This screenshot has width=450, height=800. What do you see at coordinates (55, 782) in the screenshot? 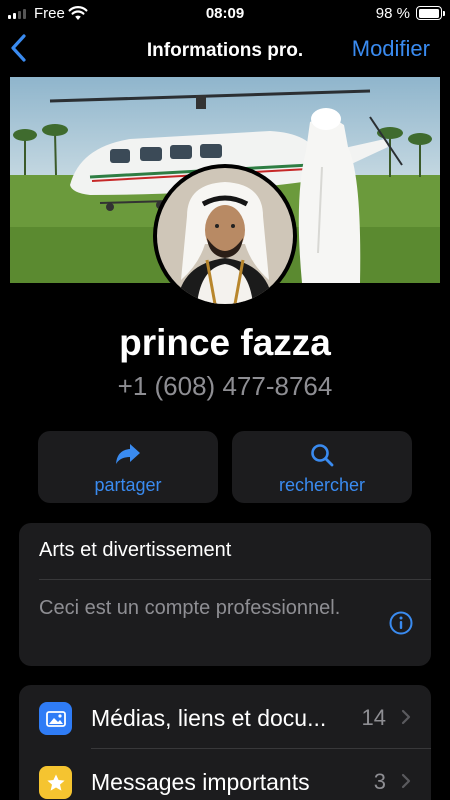
I see `star-icon` at bounding box center [55, 782].